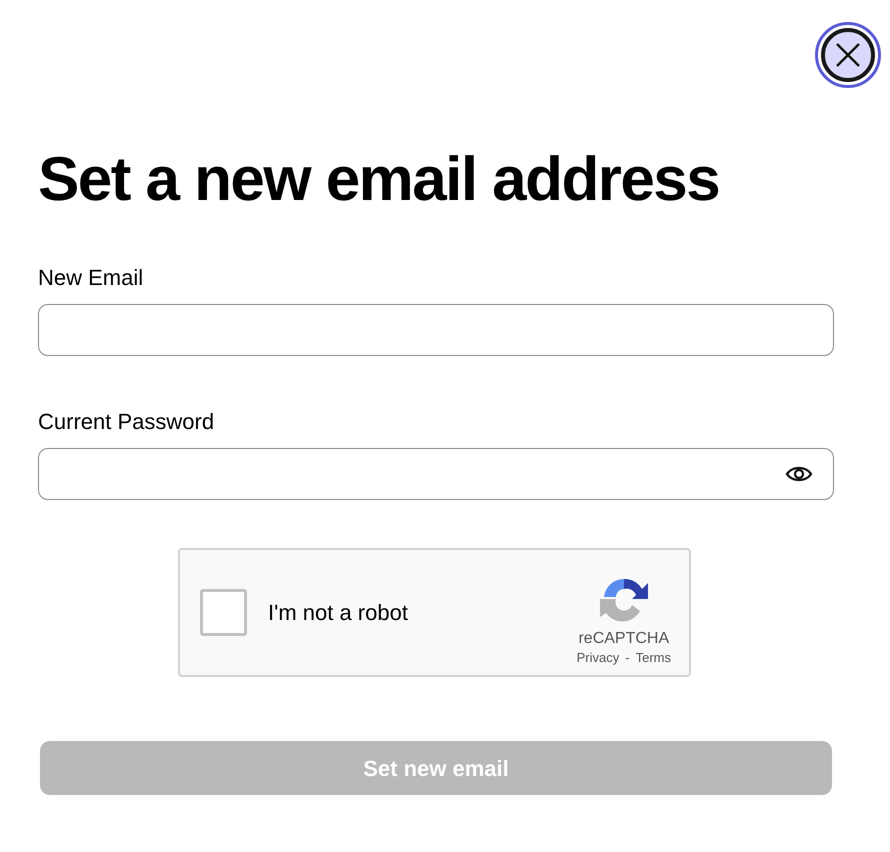  Describe the element at coordinates (848, 55) in the screenshot. I see `close-icon` at that location.